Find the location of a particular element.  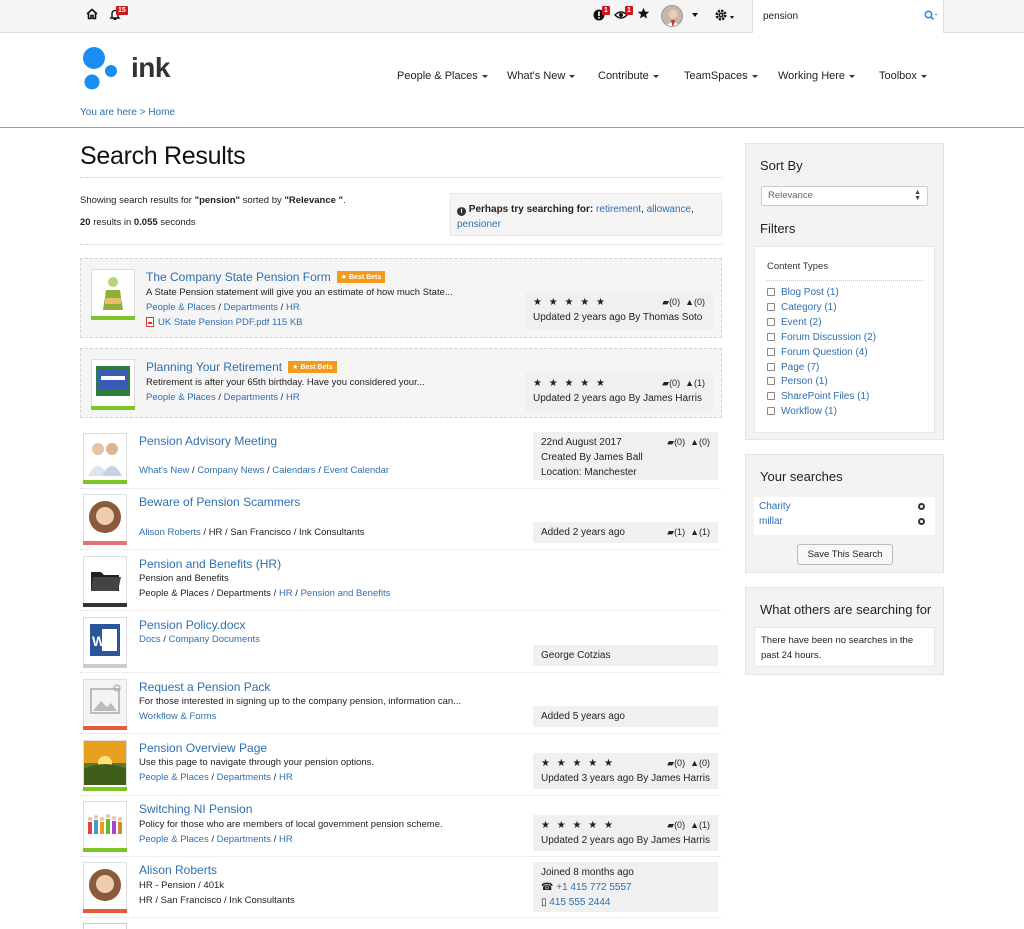

filter-blog-post: Blog Post (1) is located at coordinates (803, 292).